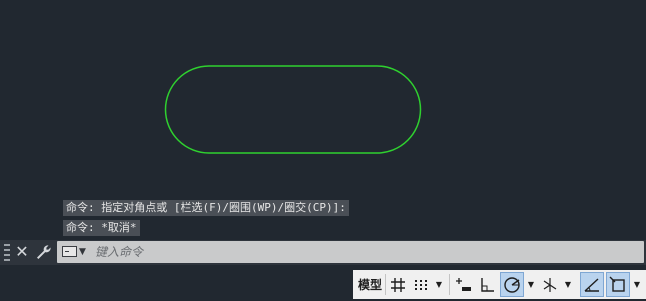  I want to click on terminal-icon, so click(69, 251).